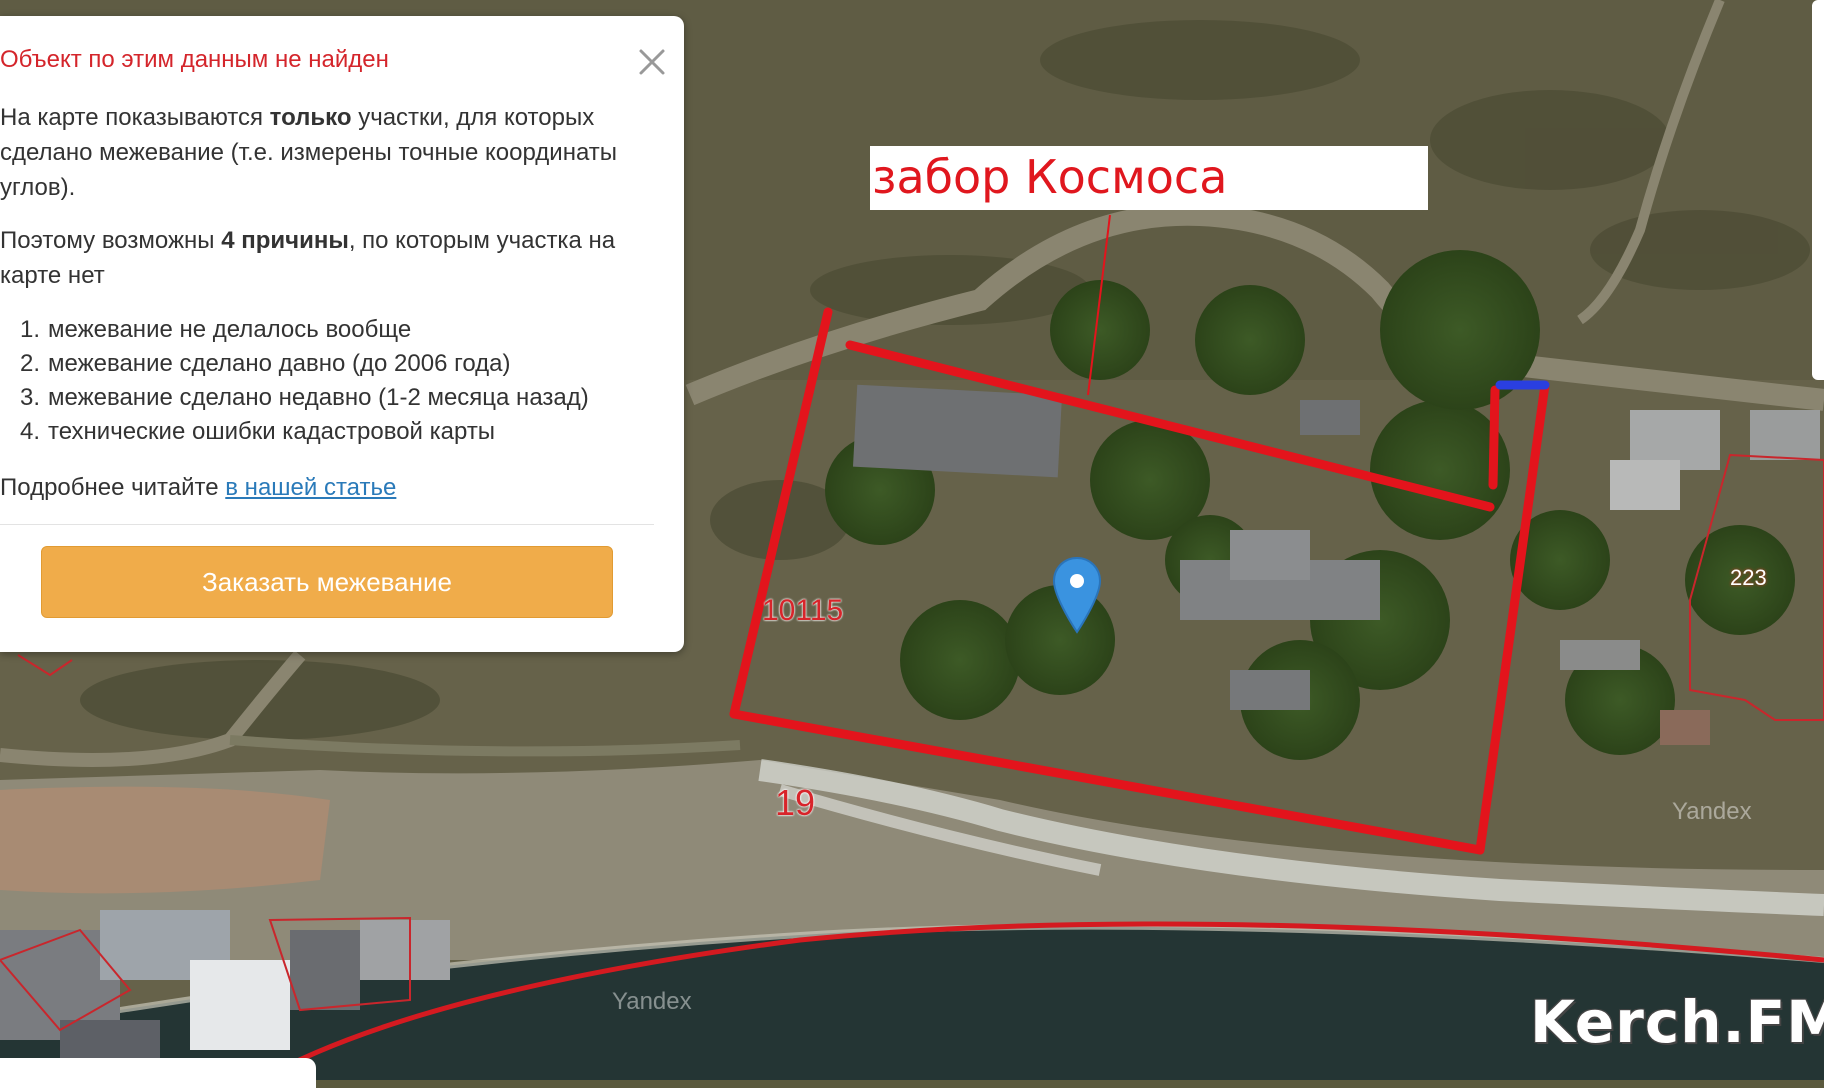 The width and height of the screenshot is (1824, 1088). What do you see at coordinates (327, 582) in the screenshot?
I see `order-survey-button: Заказать межевание` at bounding box center [327, 582].